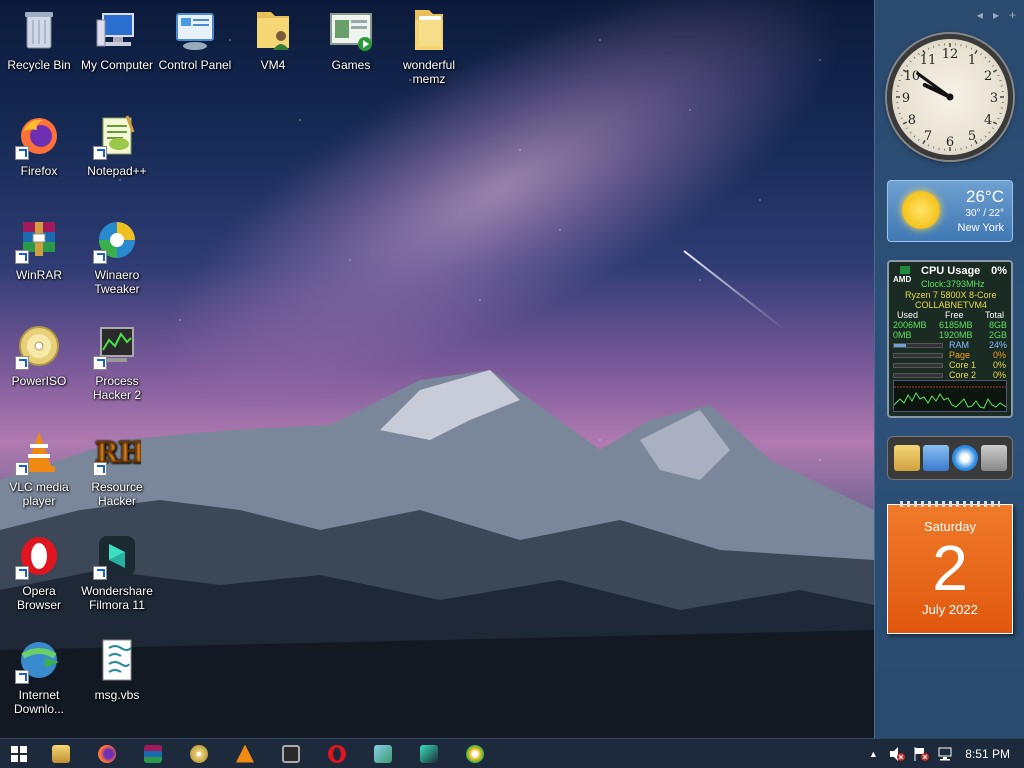 The height and width of the screenshot is (768, 1024). What do you see at coordinates (153, 753) in the screenshot?
I see `taskbar-winrar` at bounding box center [153, 753].